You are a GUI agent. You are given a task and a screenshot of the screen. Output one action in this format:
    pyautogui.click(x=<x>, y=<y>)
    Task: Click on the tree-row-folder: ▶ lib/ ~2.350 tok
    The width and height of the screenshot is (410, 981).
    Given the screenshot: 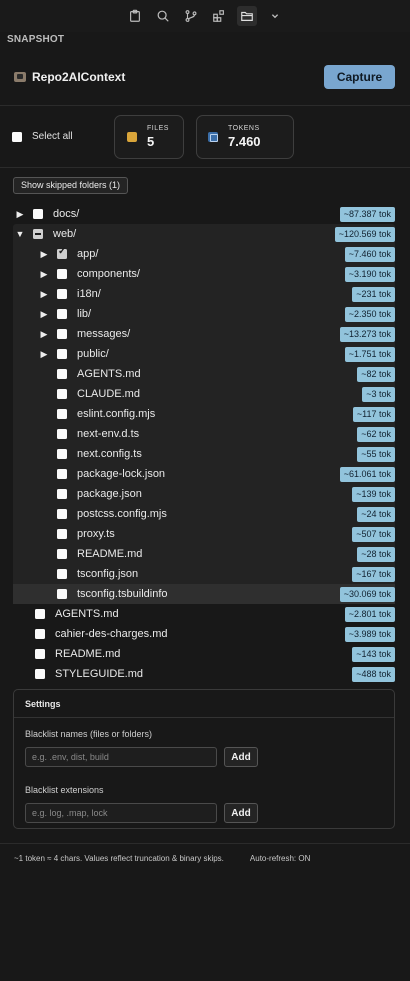 What is the action you would take?
    pyautogui.click(x=204, y=314)
    